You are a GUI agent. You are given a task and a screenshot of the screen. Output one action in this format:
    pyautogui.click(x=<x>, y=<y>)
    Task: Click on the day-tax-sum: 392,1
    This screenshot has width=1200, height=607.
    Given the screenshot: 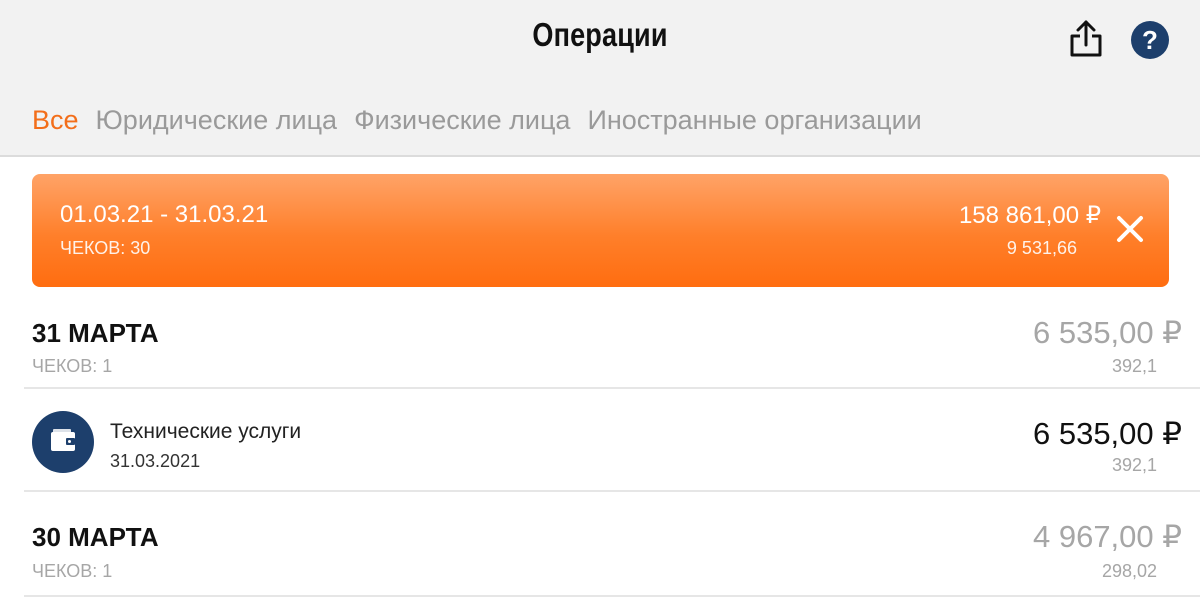 What is the action you would take?
    pyautogui.click(x=1134, y=366)
    